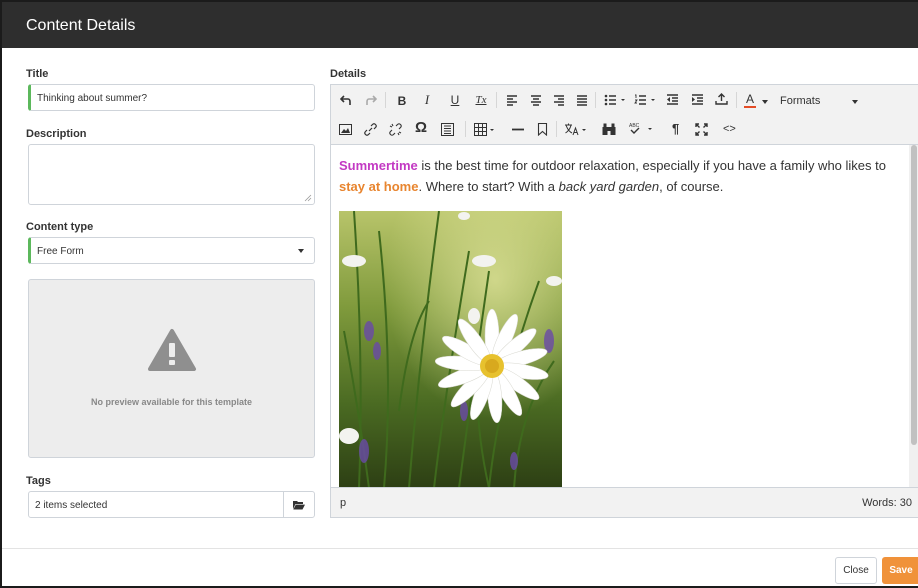 This screenshot has width=918, height=588. Describe the element at coordinates (171, 504) in the screenshot. I see `tags-input: 2 items selected` at that location.